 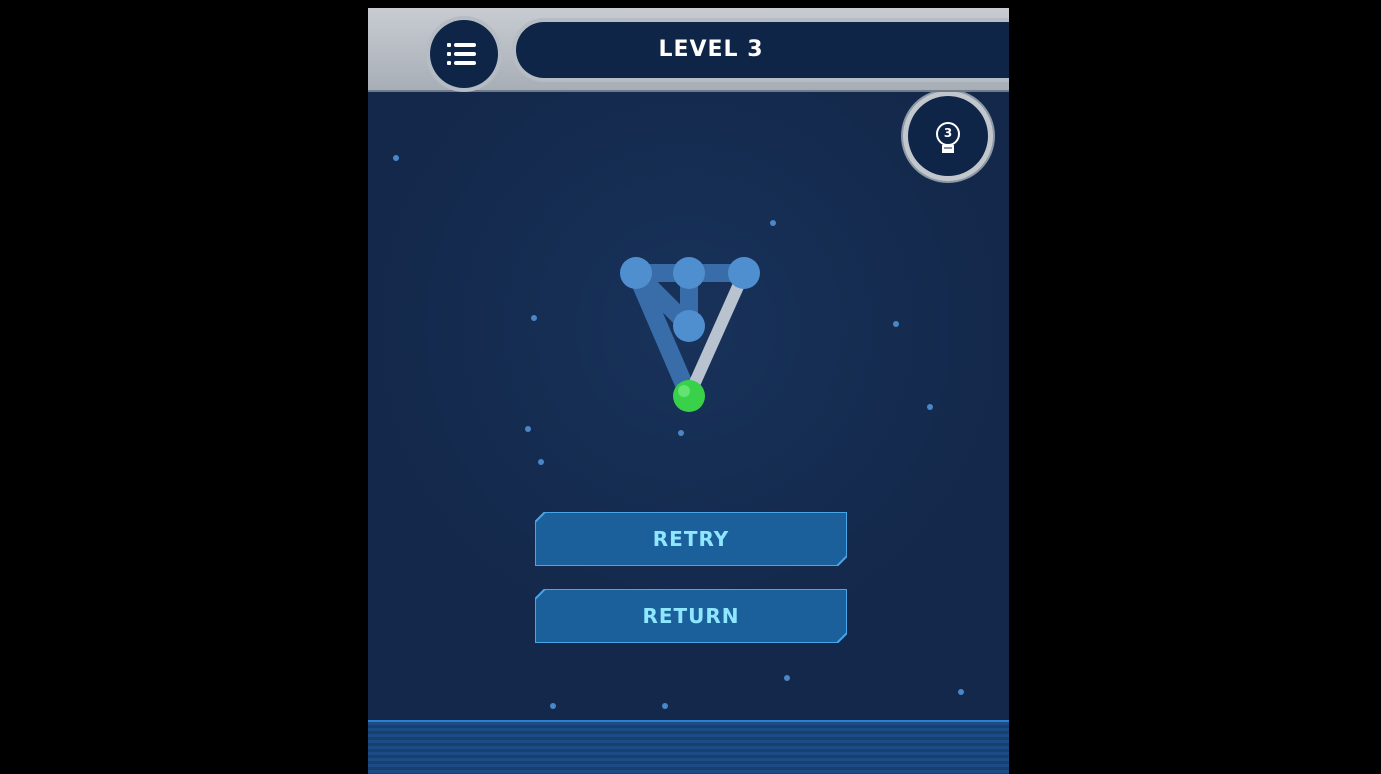 What do you see at coordinates (948, 133) in the screenshot?
I see `hint-count: 3` at bounding box center [948, 133].